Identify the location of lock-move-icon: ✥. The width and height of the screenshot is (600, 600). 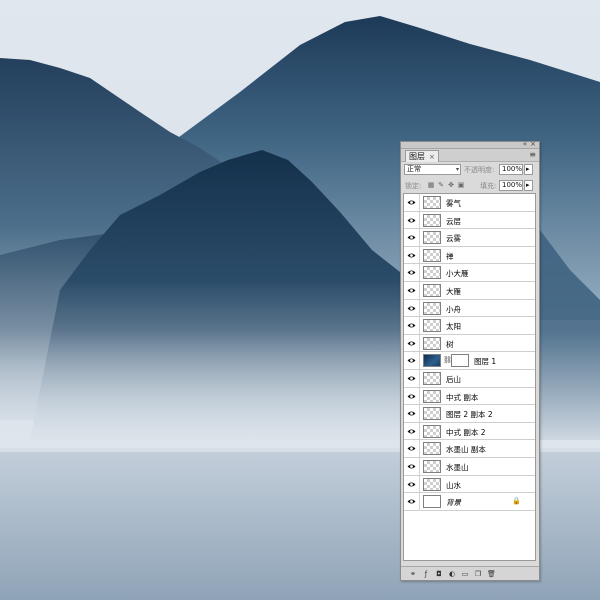
(451, 185).